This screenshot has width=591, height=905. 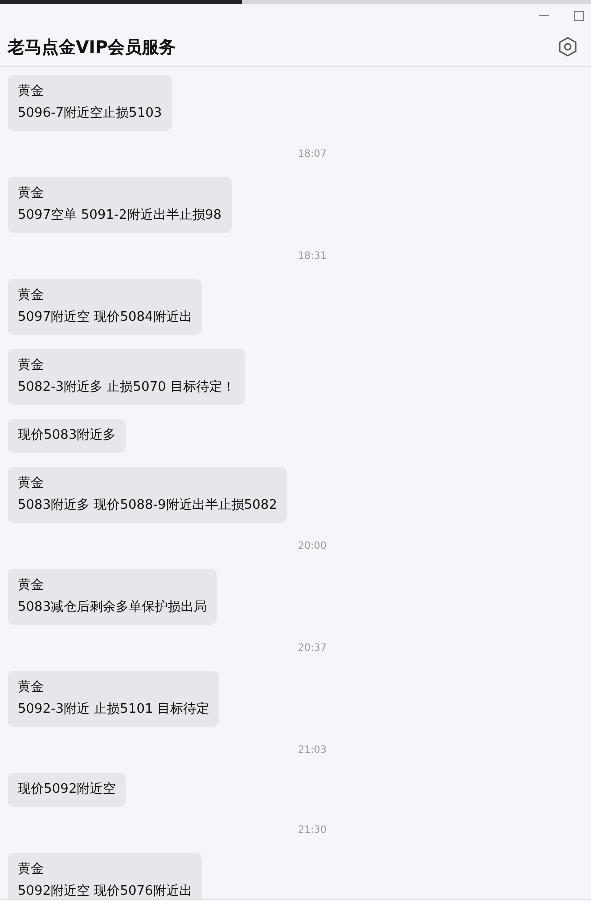 What do you see at coordinates (544, 16) in the screenshot?
I see `minimize-icon` at bounding box center [544, 16].